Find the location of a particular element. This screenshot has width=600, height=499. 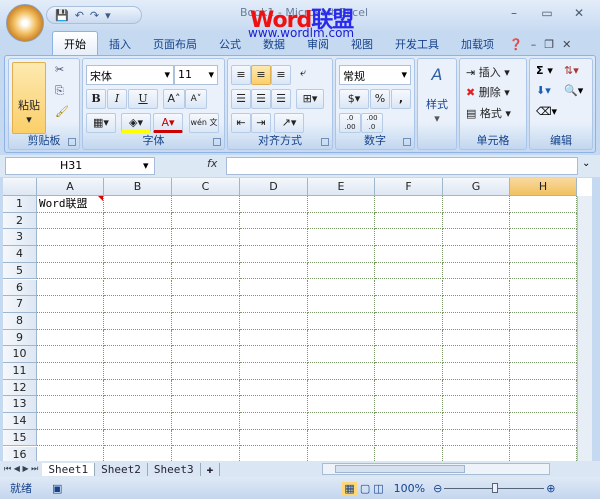

cell-C11 is located at coordinates (206, 371).